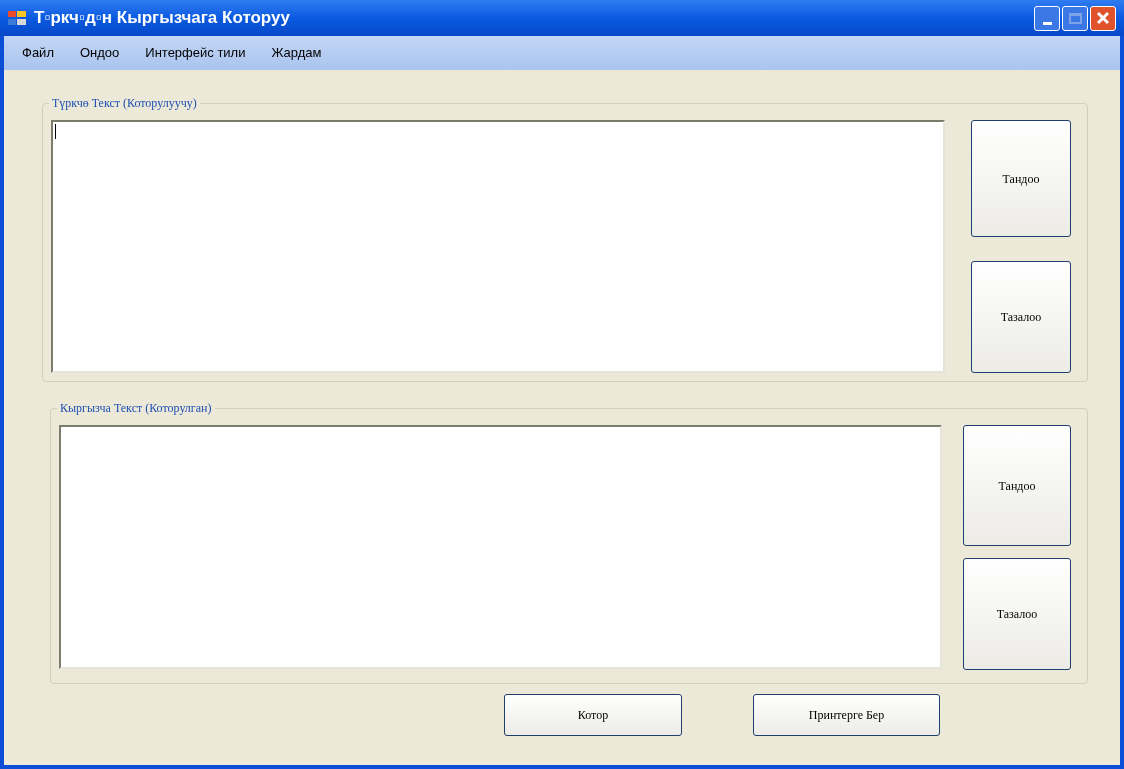 Image resolution: width=1124 pixels, height=769 pixels. I want to click on menu-item: Файл, so click(38, 53).